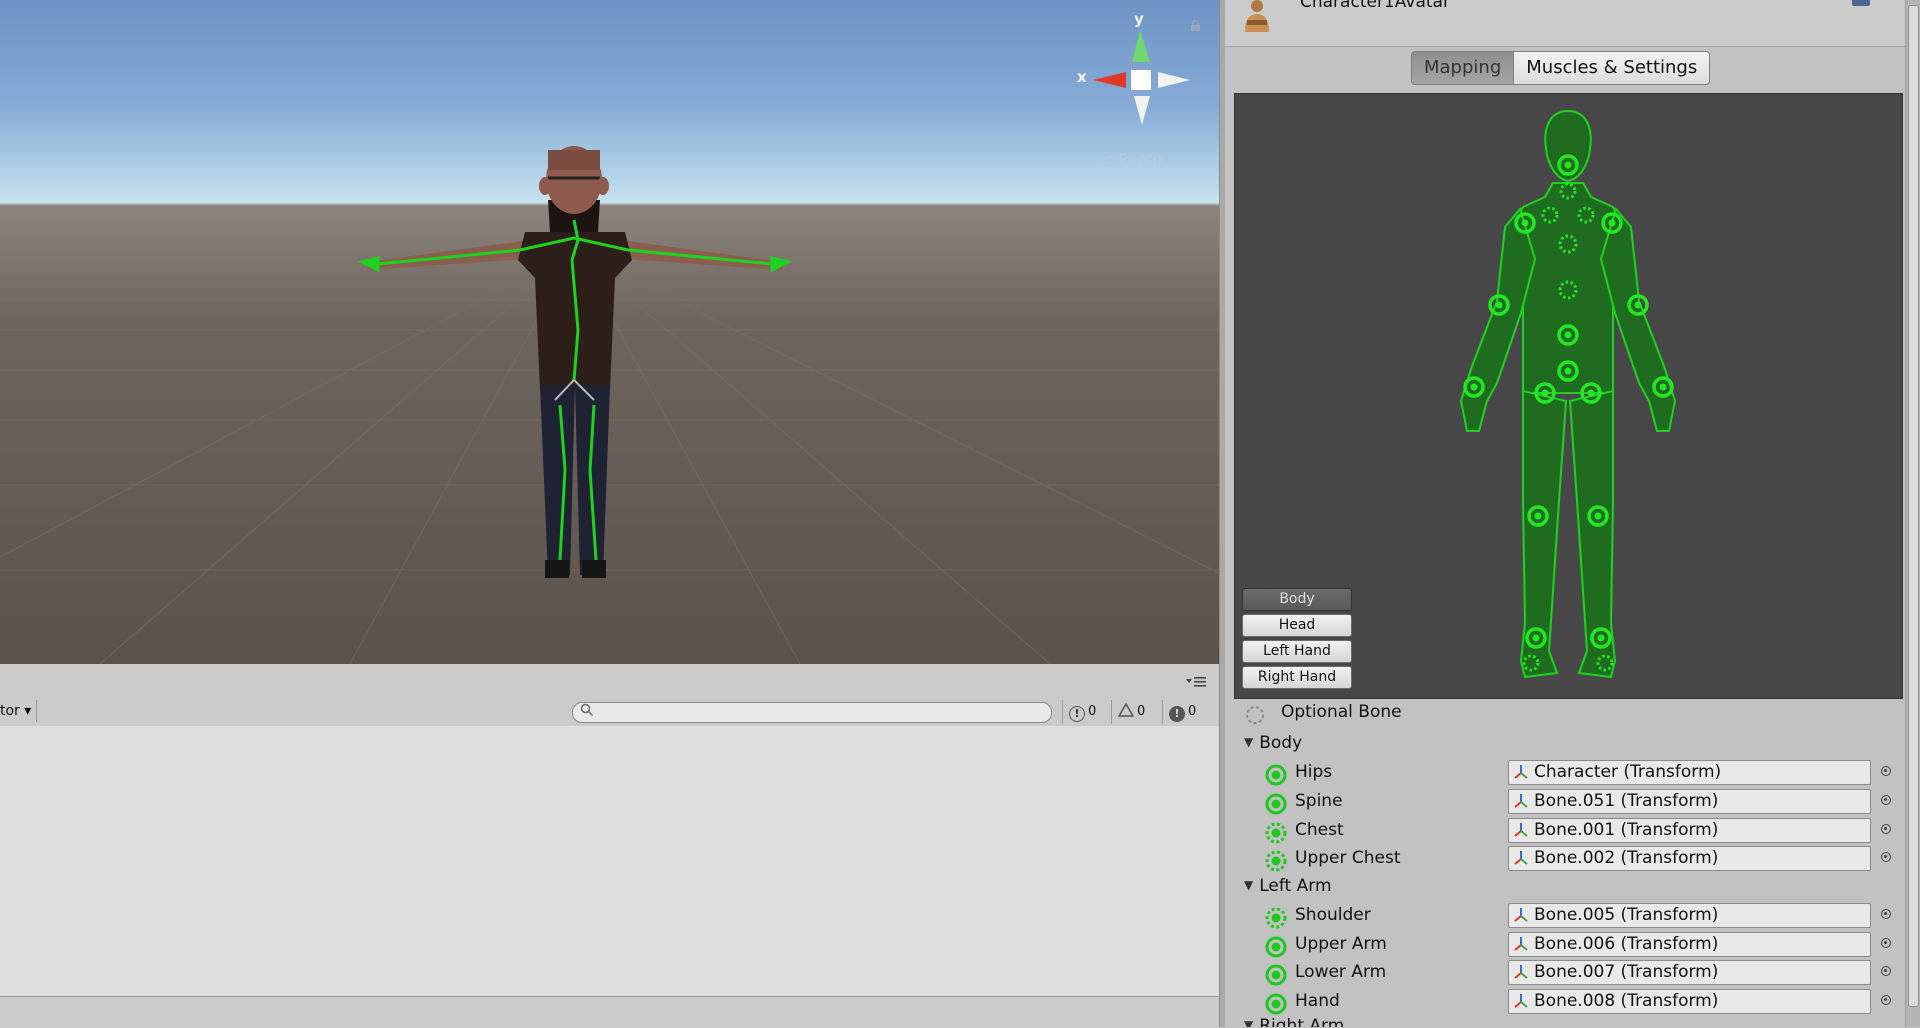 This screenshot has height=1028, width=1920. What do you see at coordinates (587, 712) in the screenshot?
I see `search-icon` at bounding box center [587, 712].